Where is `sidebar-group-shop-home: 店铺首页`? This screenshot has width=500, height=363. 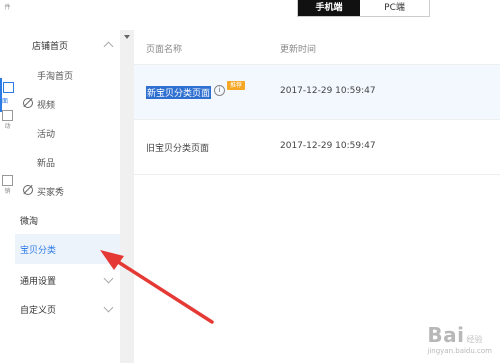
sidebar-group-shop-home: 店铺首页 is located at coordinates (67, 45).